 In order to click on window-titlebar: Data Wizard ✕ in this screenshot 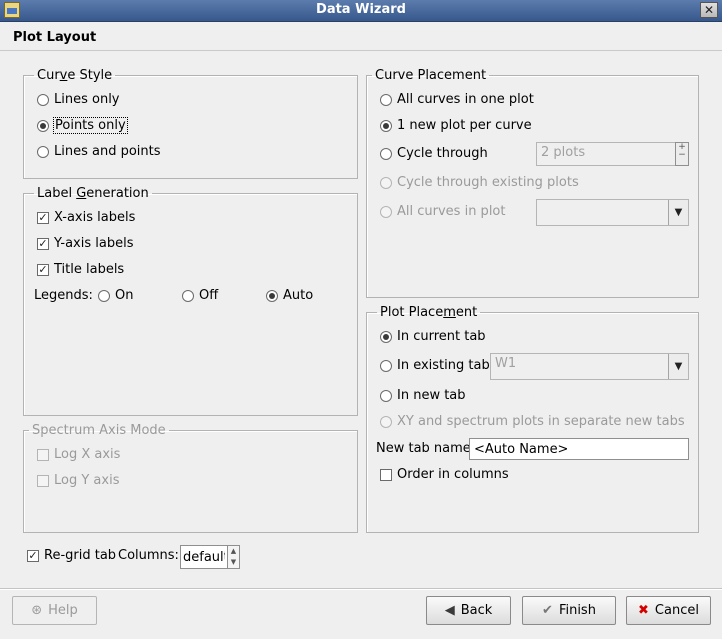, I will do `click(361, 11)`.